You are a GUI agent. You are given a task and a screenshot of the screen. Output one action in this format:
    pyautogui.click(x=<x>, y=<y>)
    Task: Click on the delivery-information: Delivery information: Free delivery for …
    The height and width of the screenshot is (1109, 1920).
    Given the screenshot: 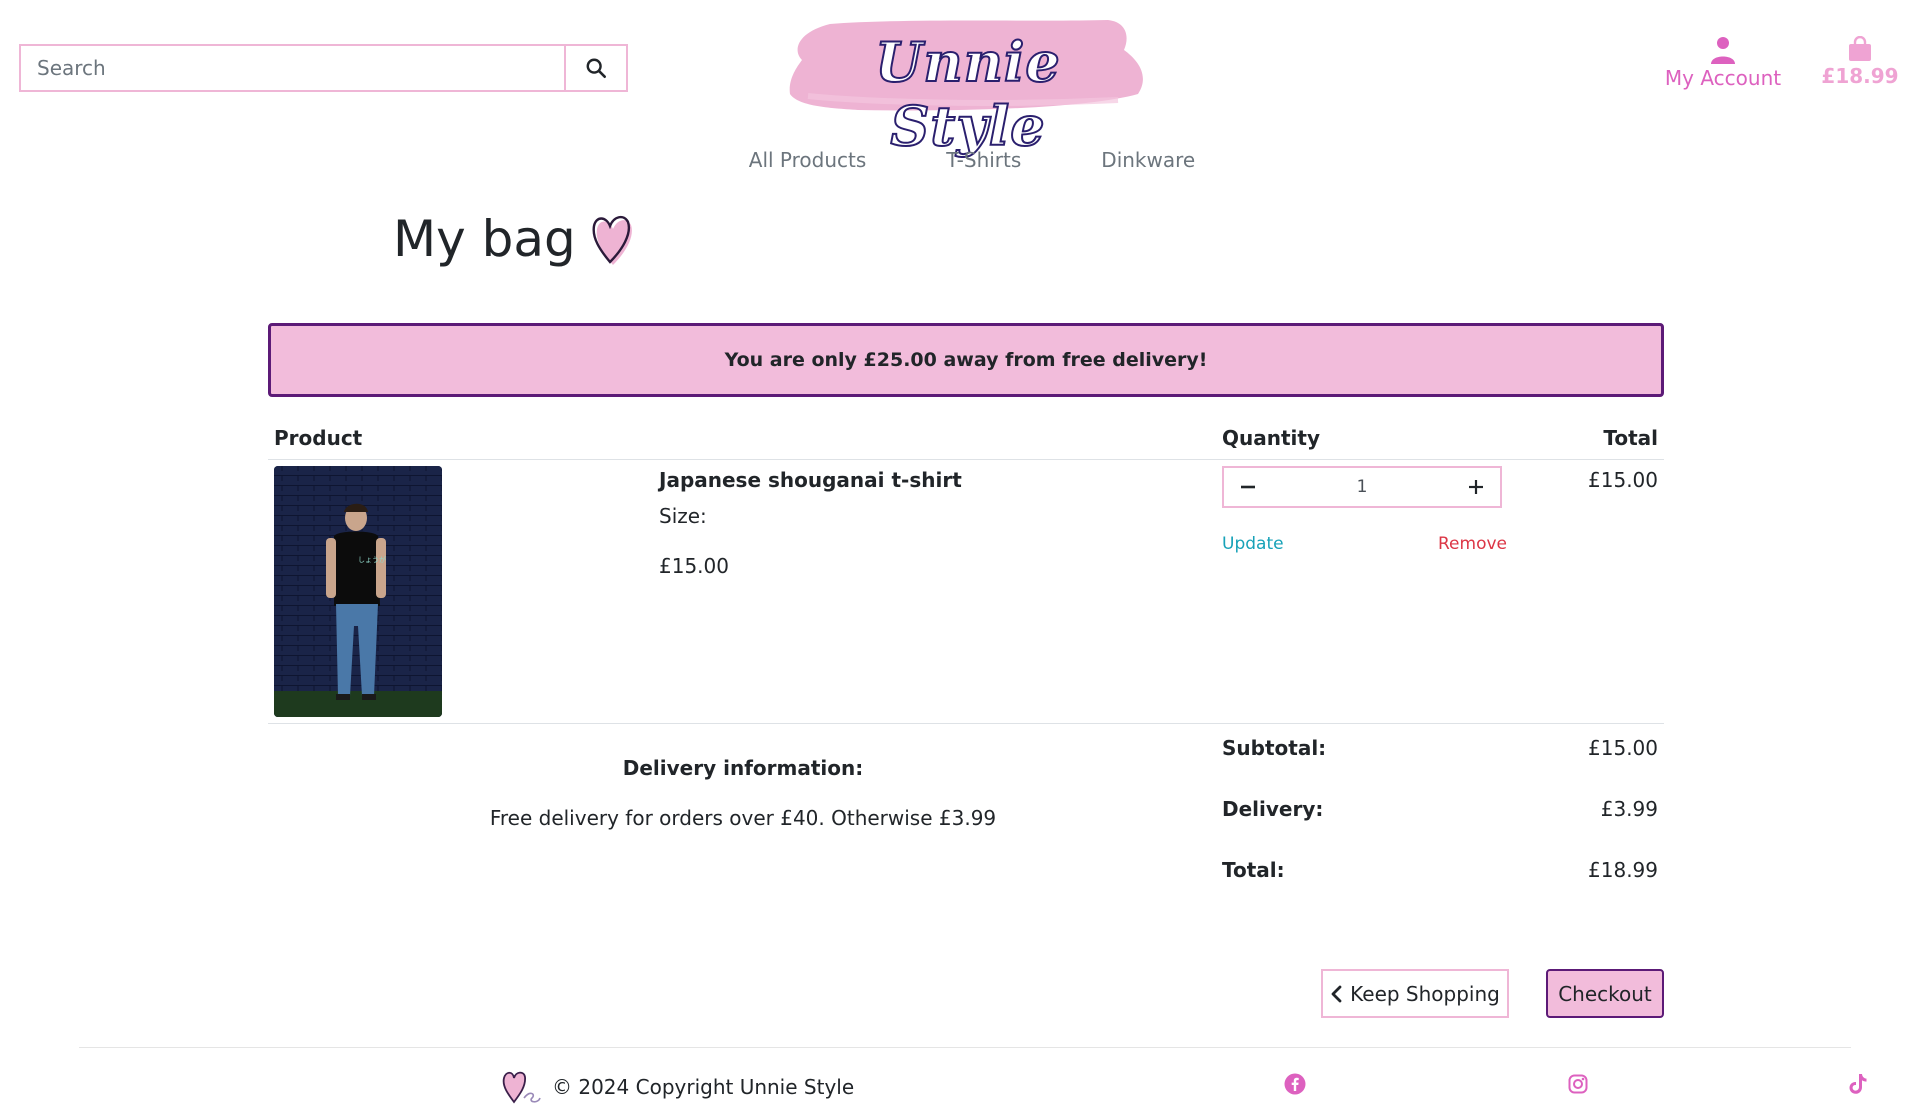 What is the action you would take?
    pyautogui.click(x=743, y=793)
    